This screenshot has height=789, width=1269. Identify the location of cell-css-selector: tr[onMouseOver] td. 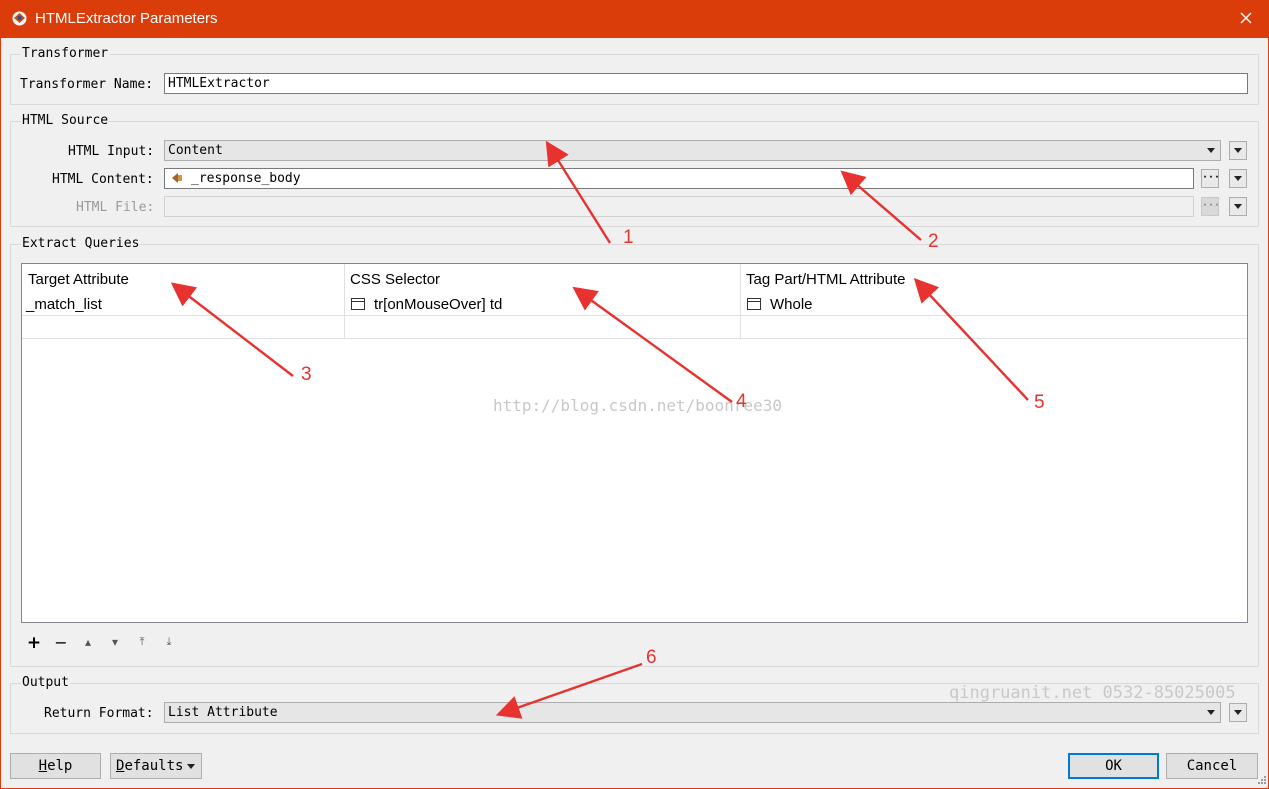
(438, 304).